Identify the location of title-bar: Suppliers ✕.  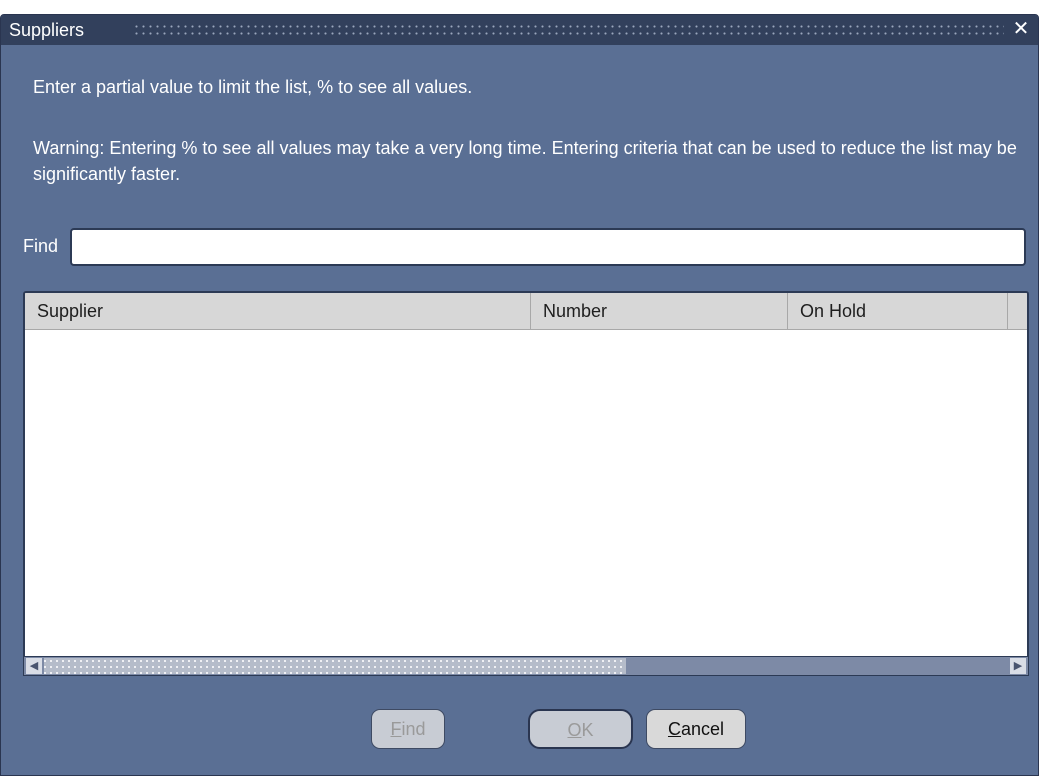
(519, 30).